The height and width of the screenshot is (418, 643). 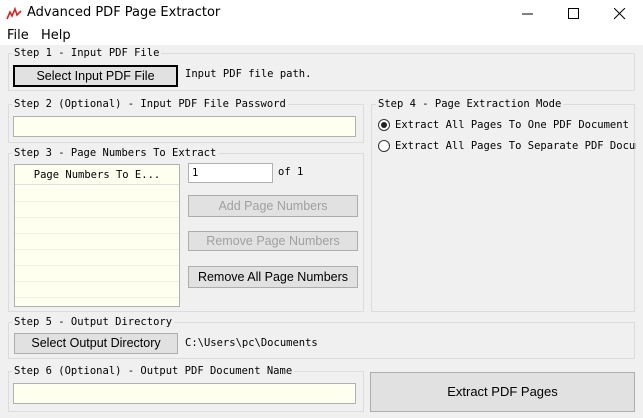 I want to click on minimize-icon, so click(x=527, y=14).